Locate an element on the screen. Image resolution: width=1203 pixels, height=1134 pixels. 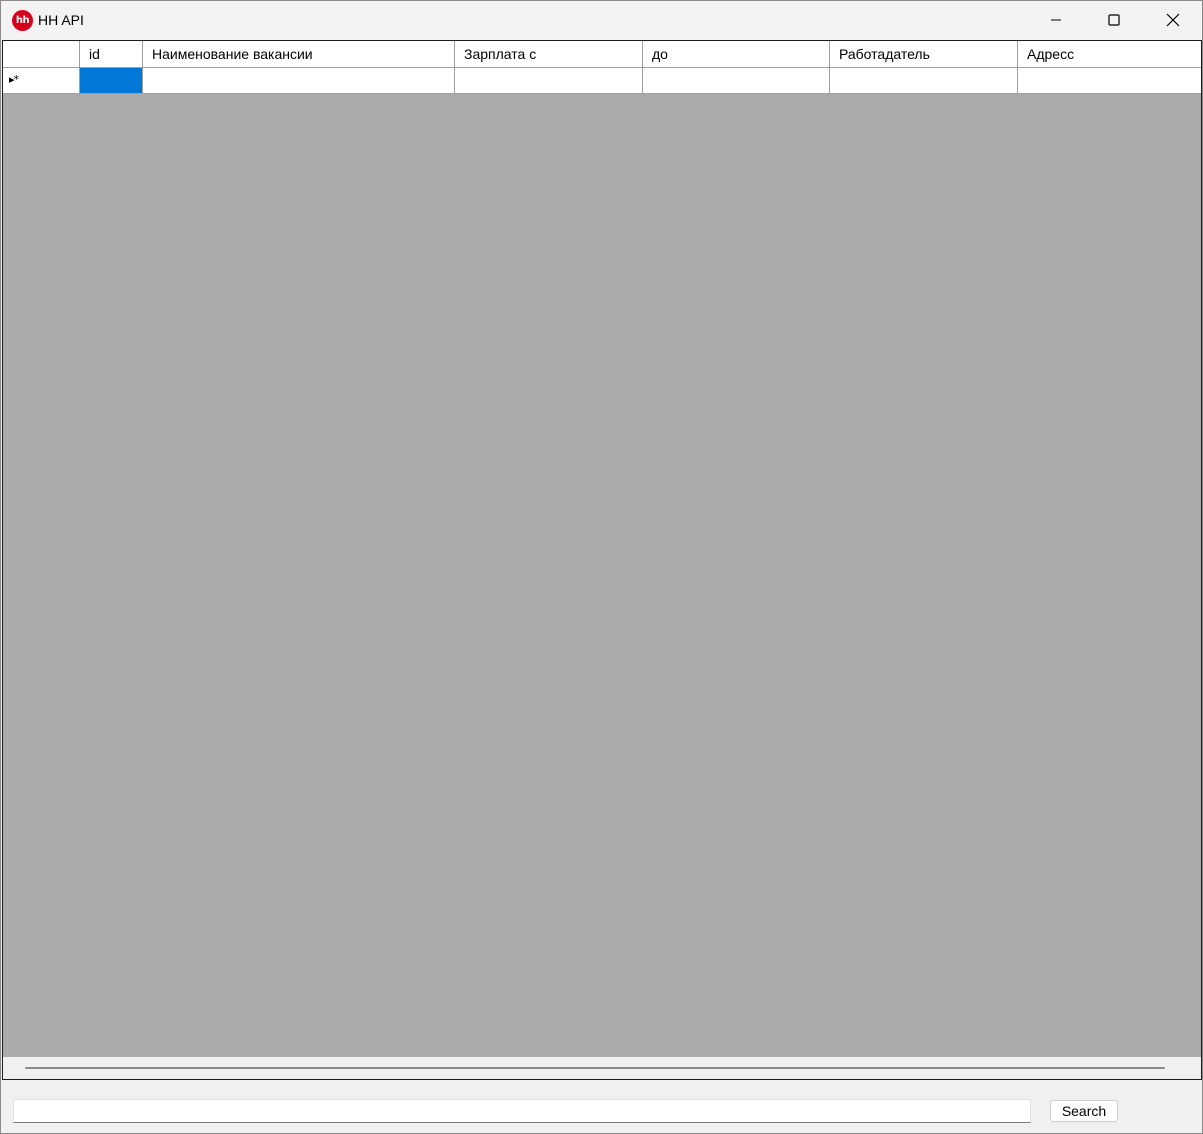
maximize-button is located at coordinates (1114, 20).